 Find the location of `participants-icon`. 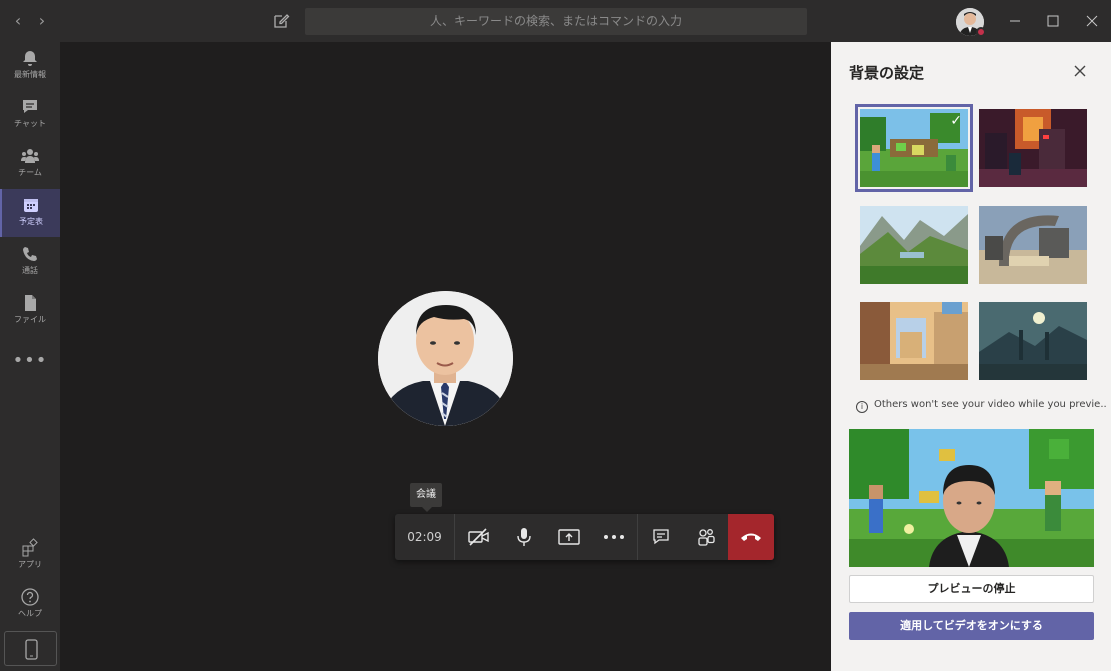

participants-icon is located at coordinates (706, 537).